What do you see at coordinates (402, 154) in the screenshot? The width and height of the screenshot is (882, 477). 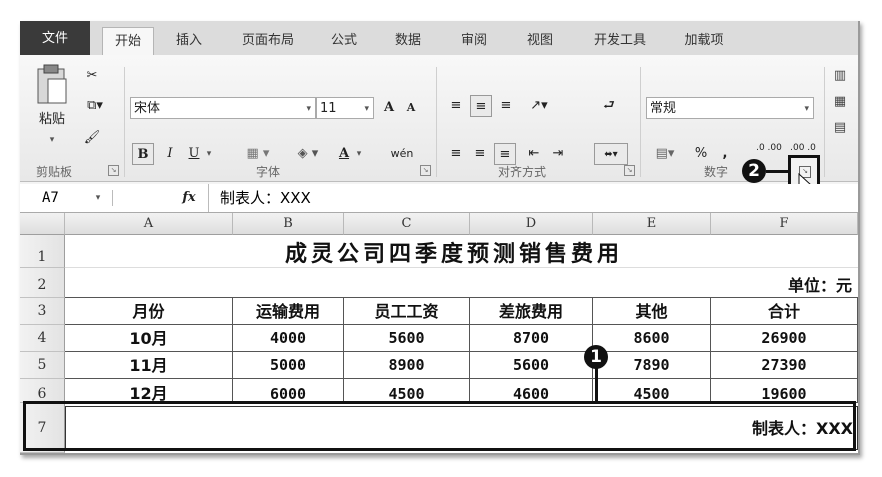 I see `phonetic-button: wén` at bounding box center [402, 154].